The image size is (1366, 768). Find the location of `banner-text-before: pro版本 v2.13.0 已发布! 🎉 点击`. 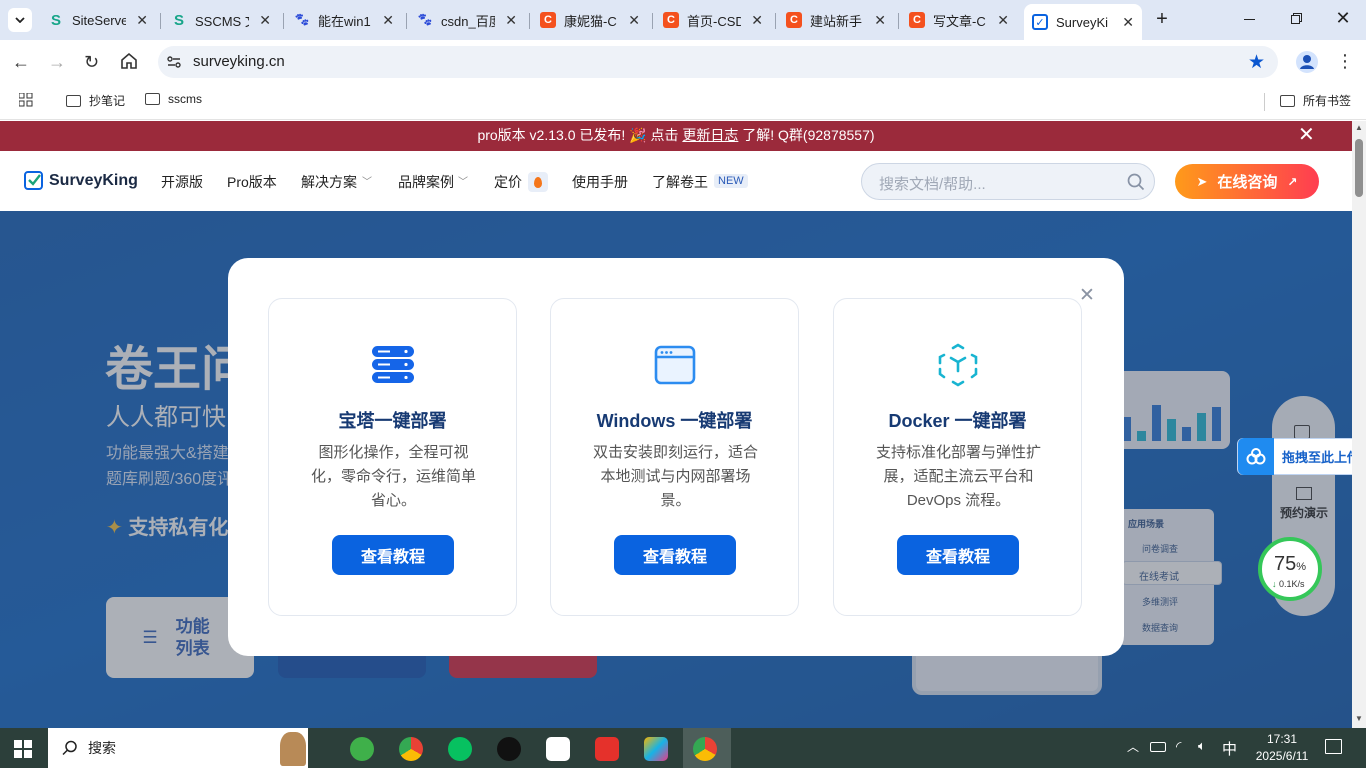

banner-text-before: pro版本 v2.13.0 已发布! 🎉 点击 is located at coordinates (580, 135).